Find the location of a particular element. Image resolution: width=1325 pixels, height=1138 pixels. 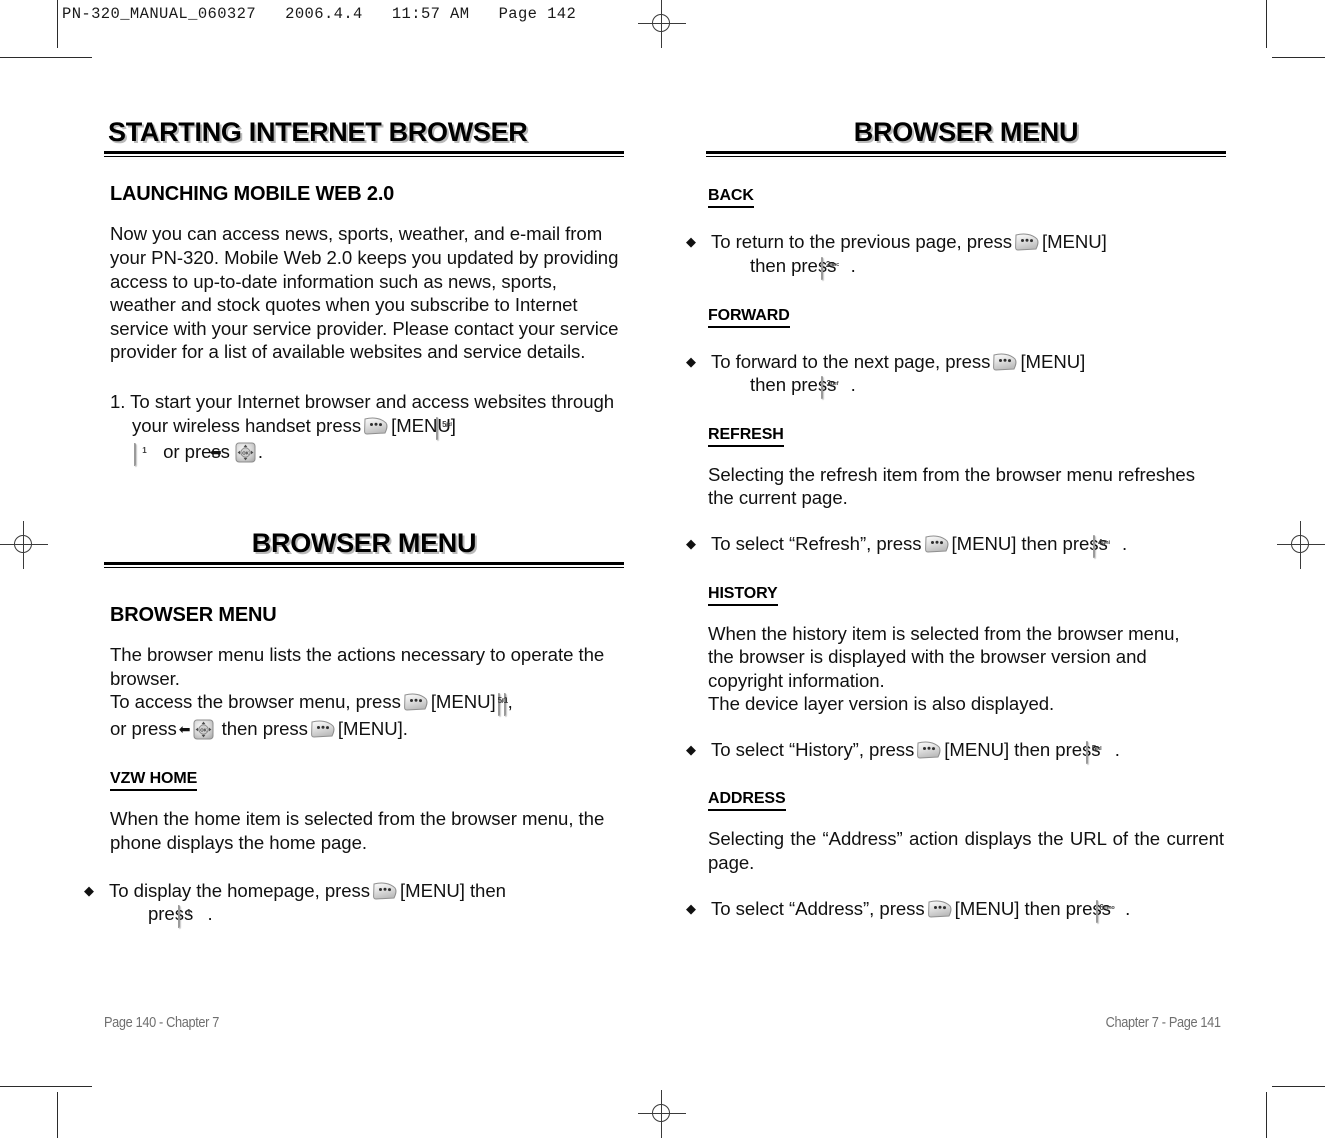

bullet-history-menu-label: [MENU] then press is located at coordinates (1022, 749).